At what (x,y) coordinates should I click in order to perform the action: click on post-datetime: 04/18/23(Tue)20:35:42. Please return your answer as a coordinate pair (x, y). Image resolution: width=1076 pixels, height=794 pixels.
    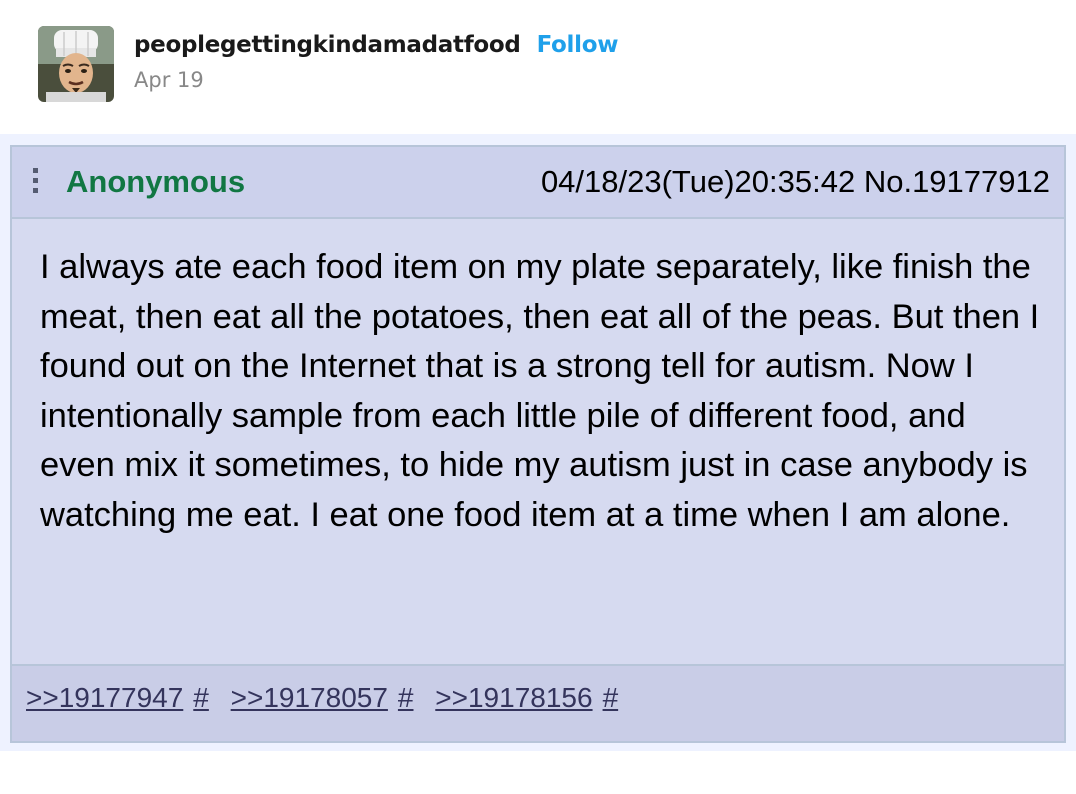
    Looking at the image, I should click on (698, 181).